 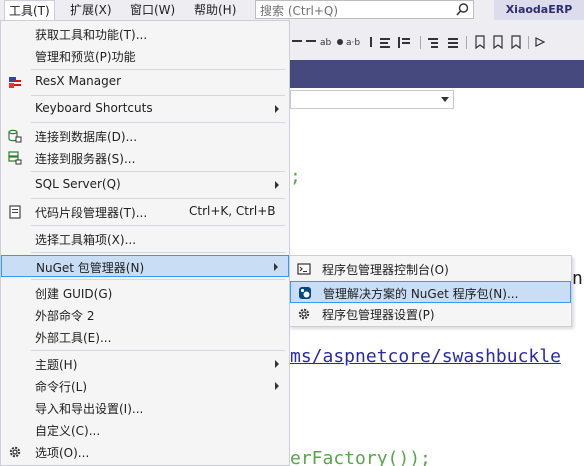 I want to click on menu-item-snippet-manager: 代码片段管理器(T)... Ctrl+K, Ctrl+B, so click(x=145, y=212).